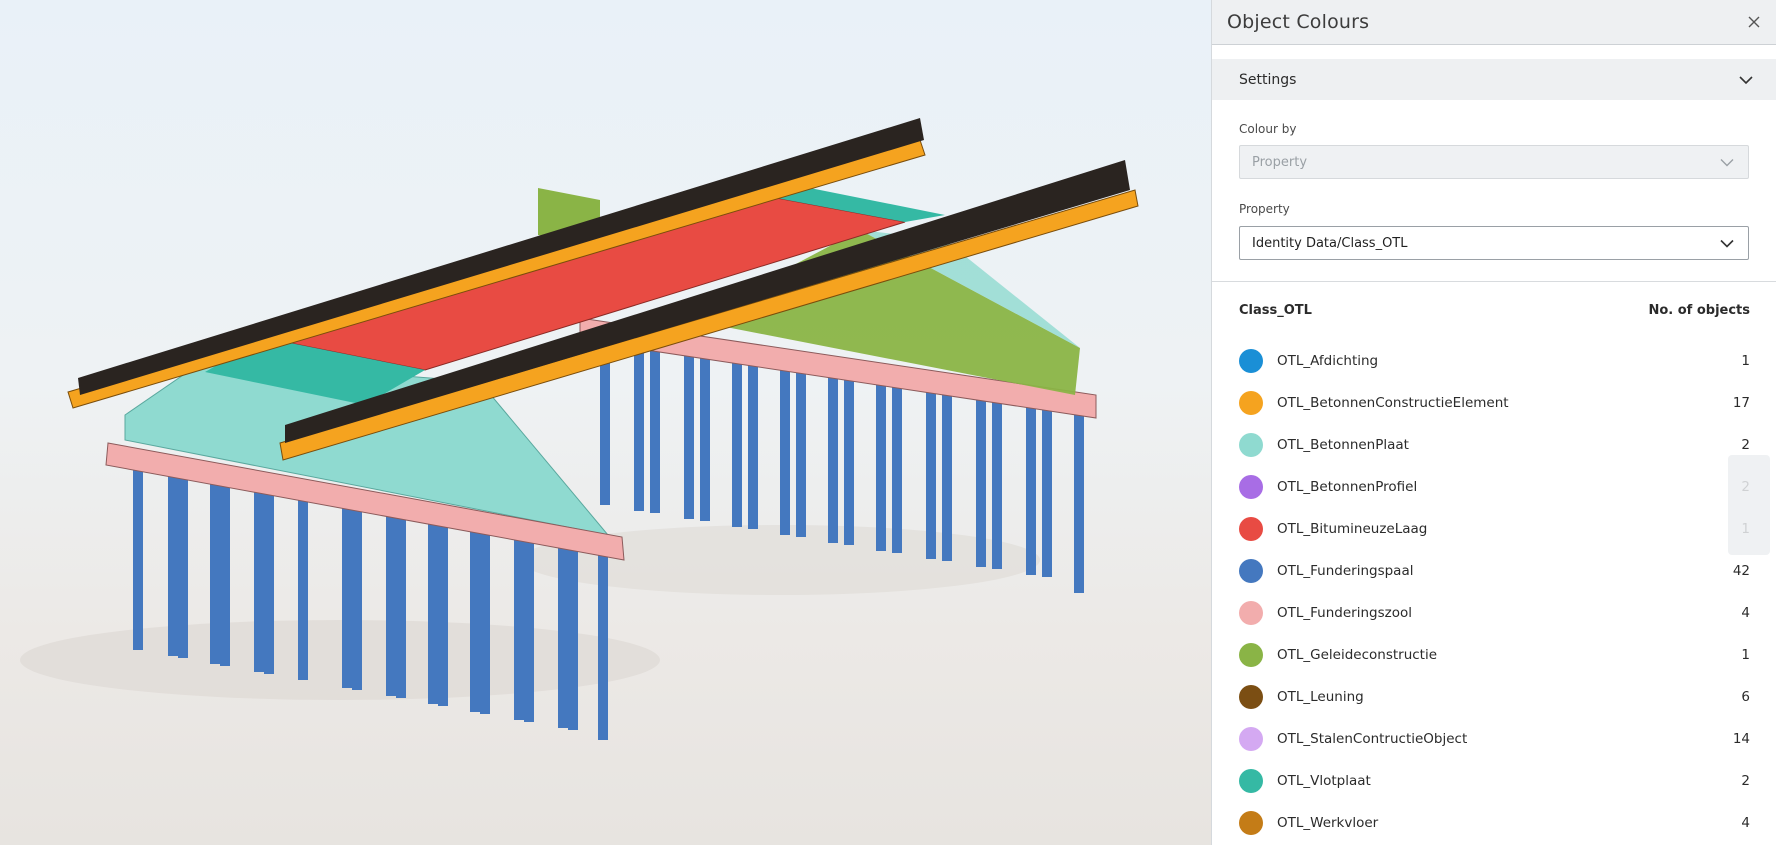 The width and height of the screenshot is (1776, 845). What do you see at coordinates (1494, 162) in the screenshot?
I see `colour-by-select: Property` at bounding box center [1494, 162].